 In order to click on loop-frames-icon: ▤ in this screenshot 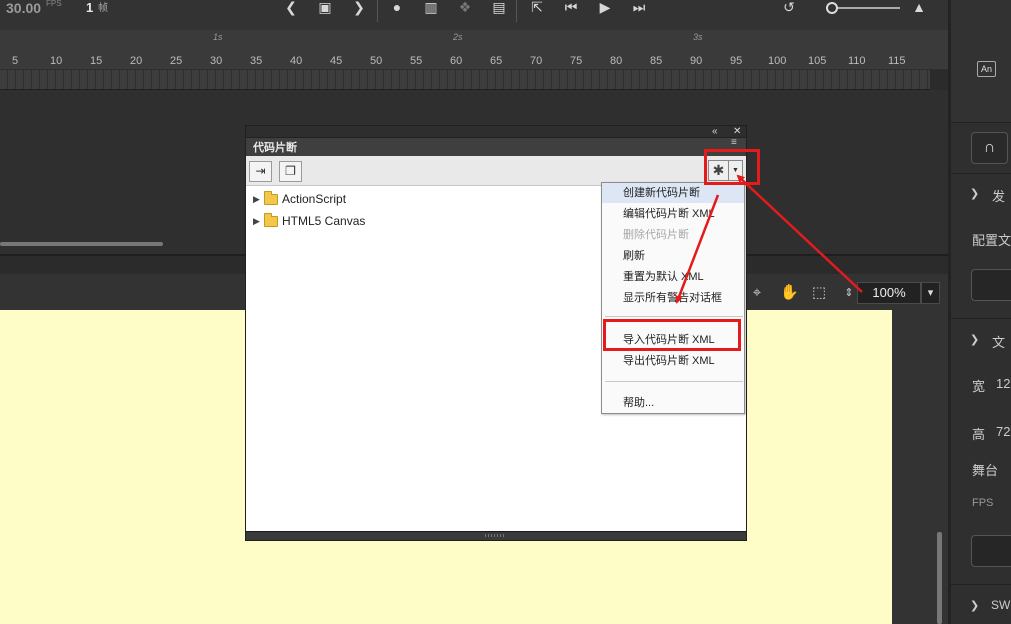, I will do `click(499, 8)`.